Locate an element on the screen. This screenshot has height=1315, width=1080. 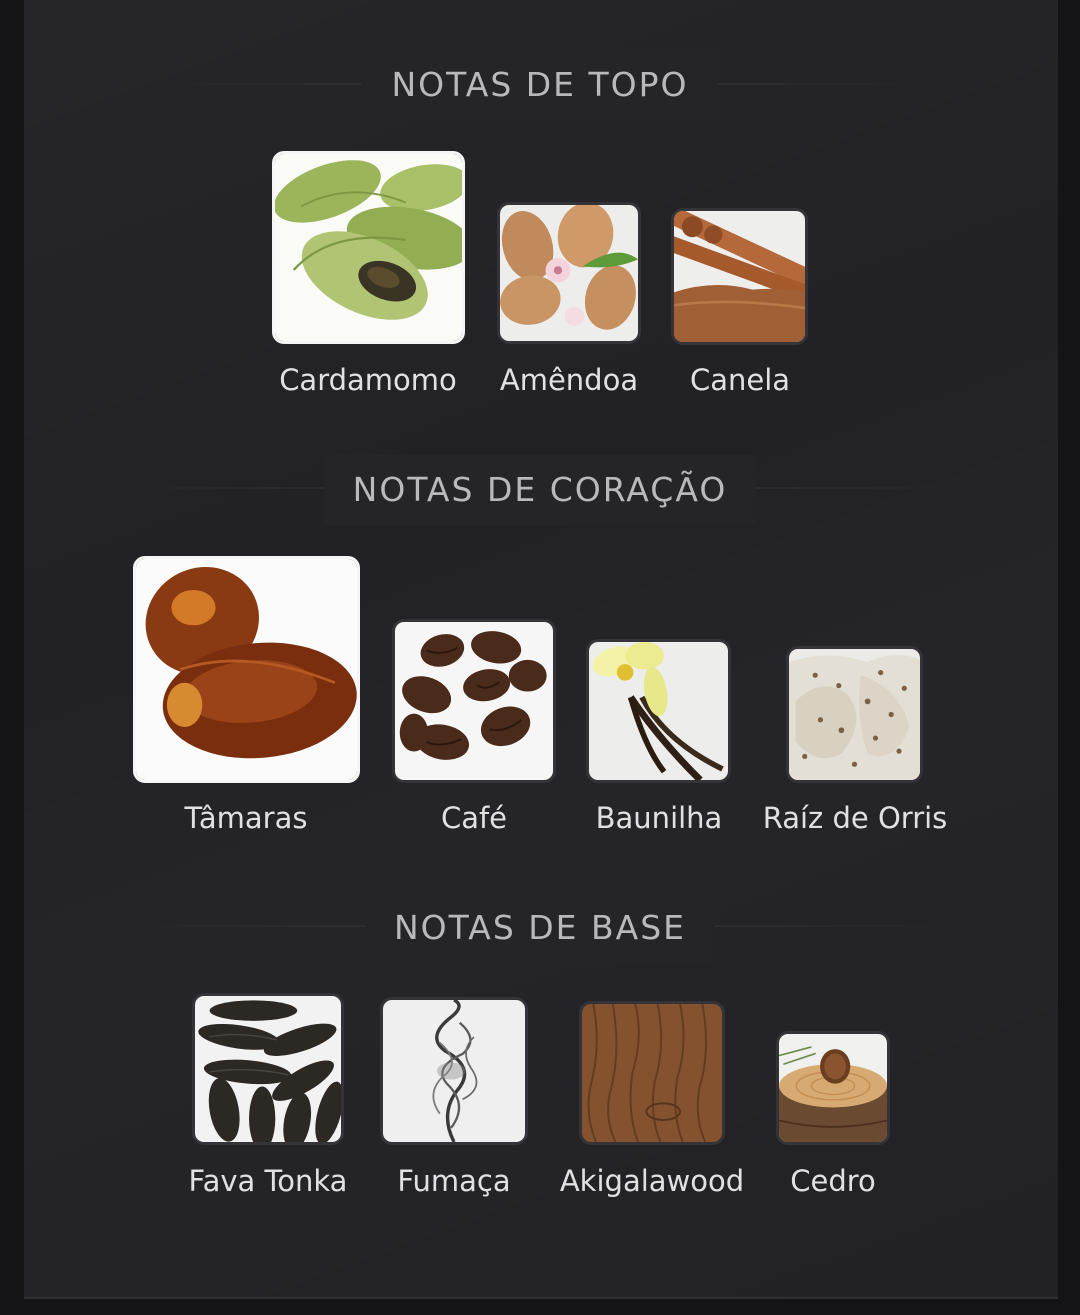
note-label: Tâmaras is located at coordinates (246, 818).